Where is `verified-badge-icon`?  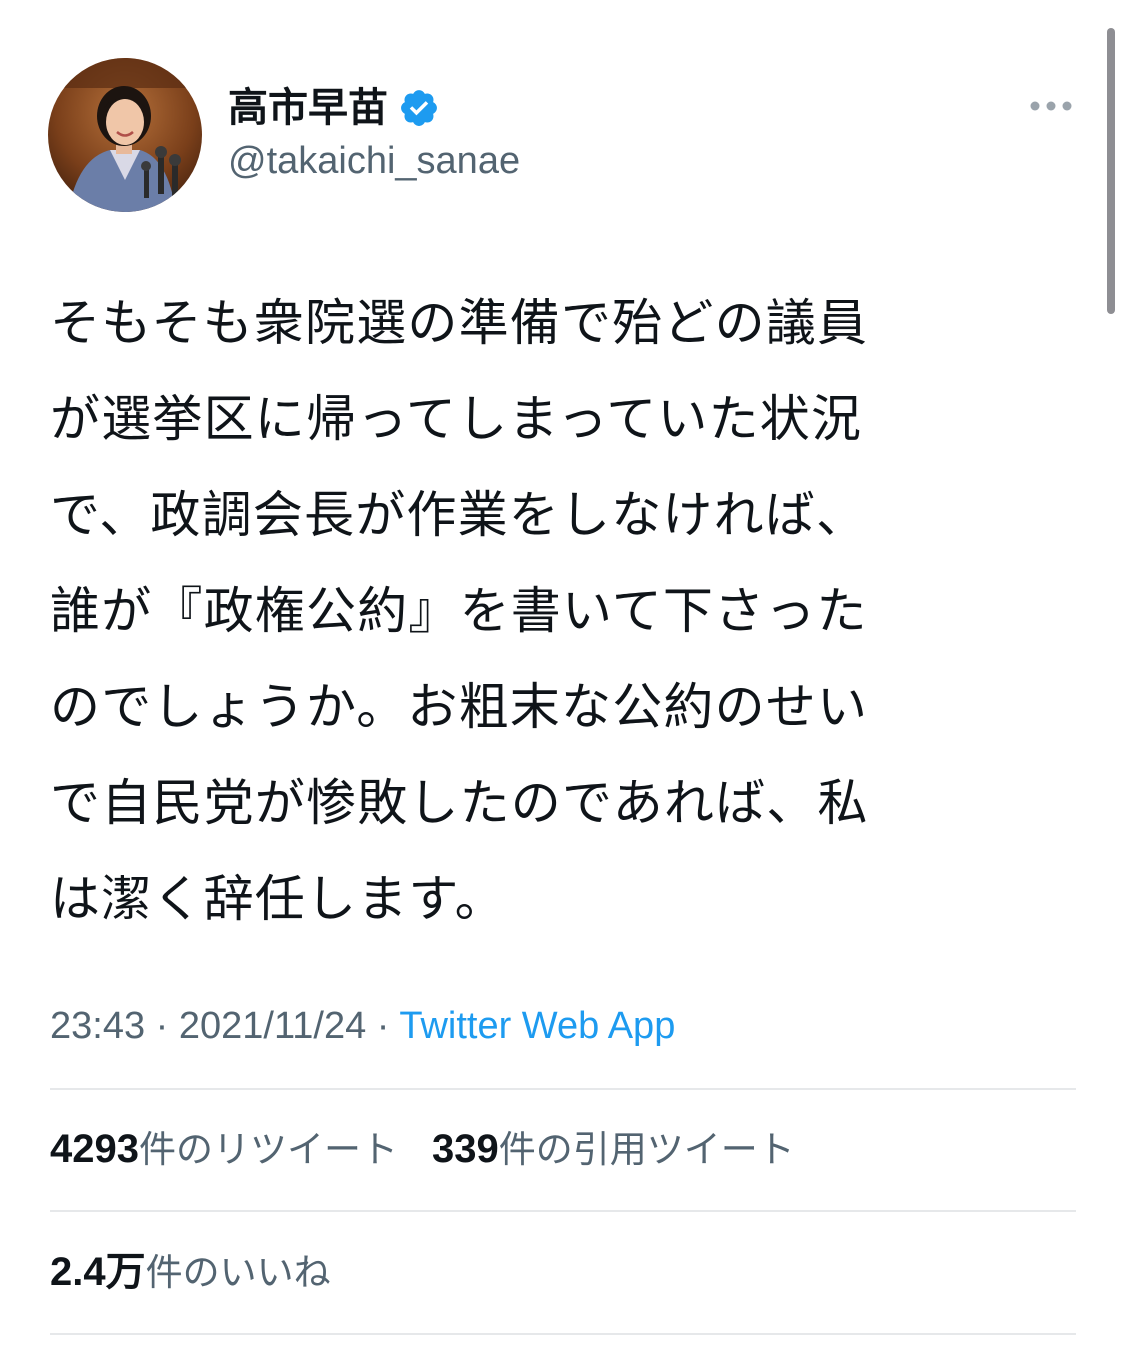
verified-badge-icon is located at coordinates (419, 108).